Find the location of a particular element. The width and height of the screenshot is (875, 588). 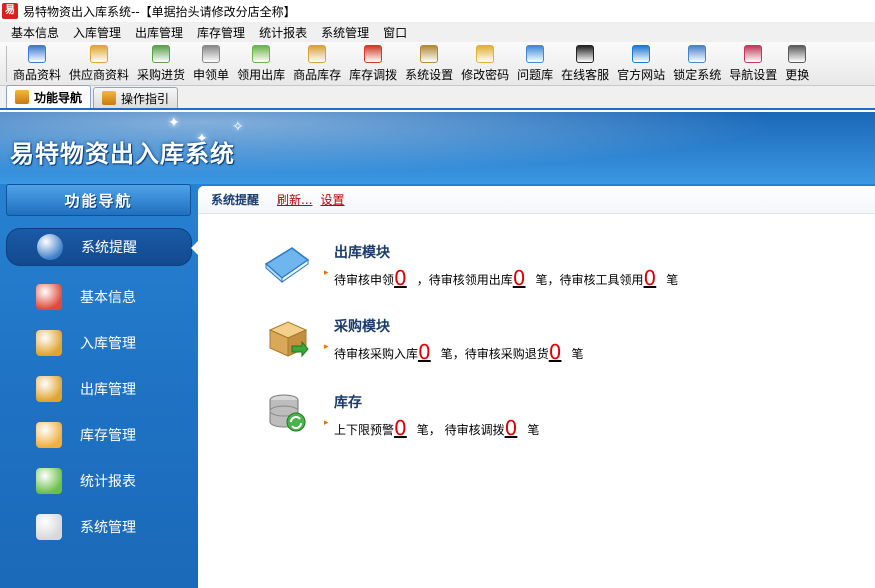

toolbar-button: 申领单 is located at coordinates (211, 62).